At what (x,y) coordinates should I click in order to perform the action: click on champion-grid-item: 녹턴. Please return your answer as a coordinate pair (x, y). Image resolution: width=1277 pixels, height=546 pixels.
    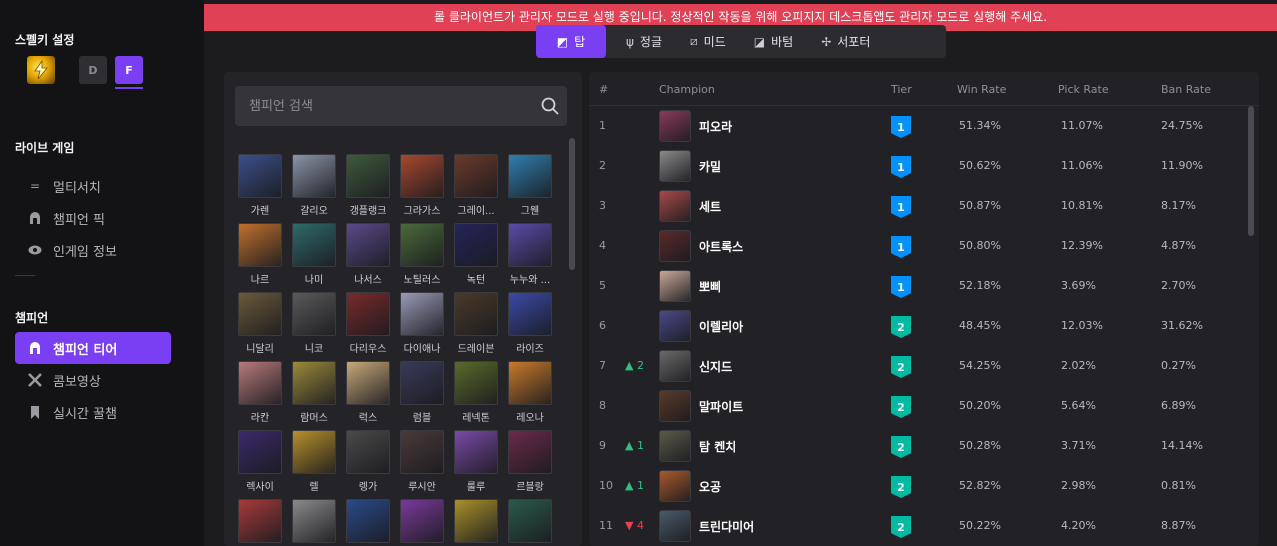
    Looking at the image, I should click on (476, 254).